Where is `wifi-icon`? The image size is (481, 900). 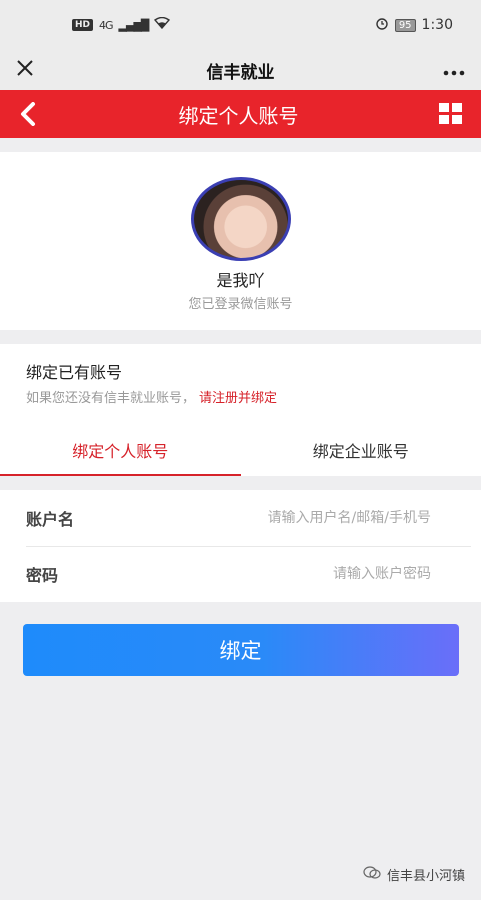
wifi-icon is located at coordinates (162, 24).